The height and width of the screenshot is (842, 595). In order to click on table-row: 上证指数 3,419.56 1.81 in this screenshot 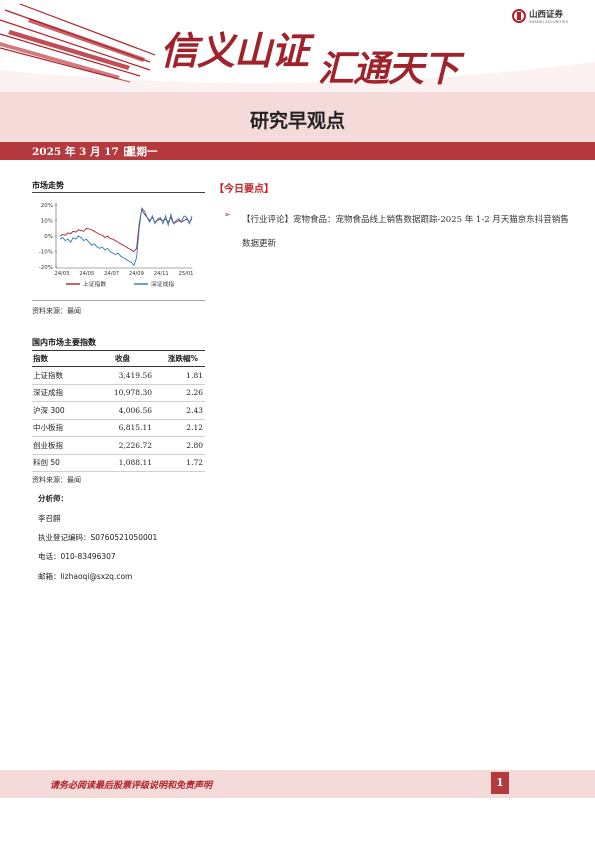, I will do `click(118, 376)`.